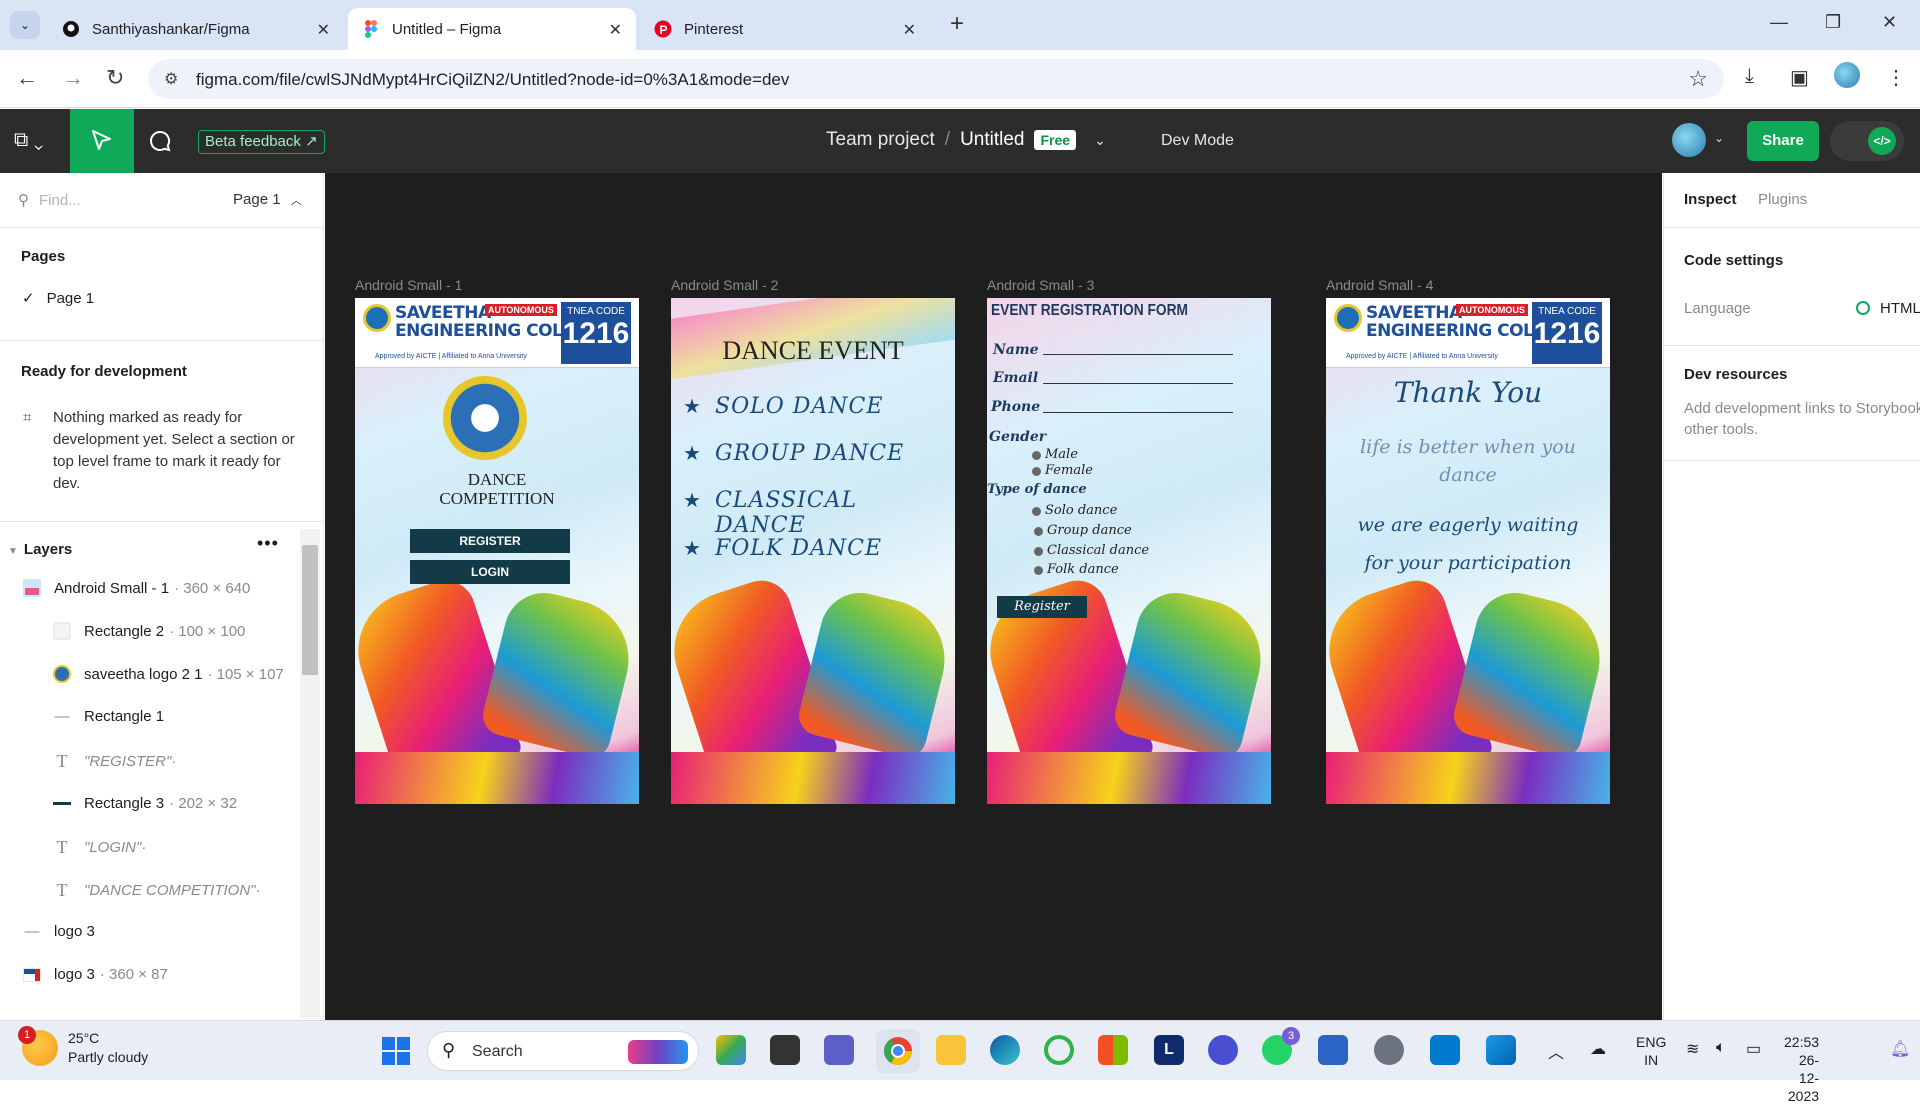 The image size is (1920, 1105). Describe the element at coordinates (1721, 1048) in the screenshot. I see `volume-icon: 🔈︎` at that location.